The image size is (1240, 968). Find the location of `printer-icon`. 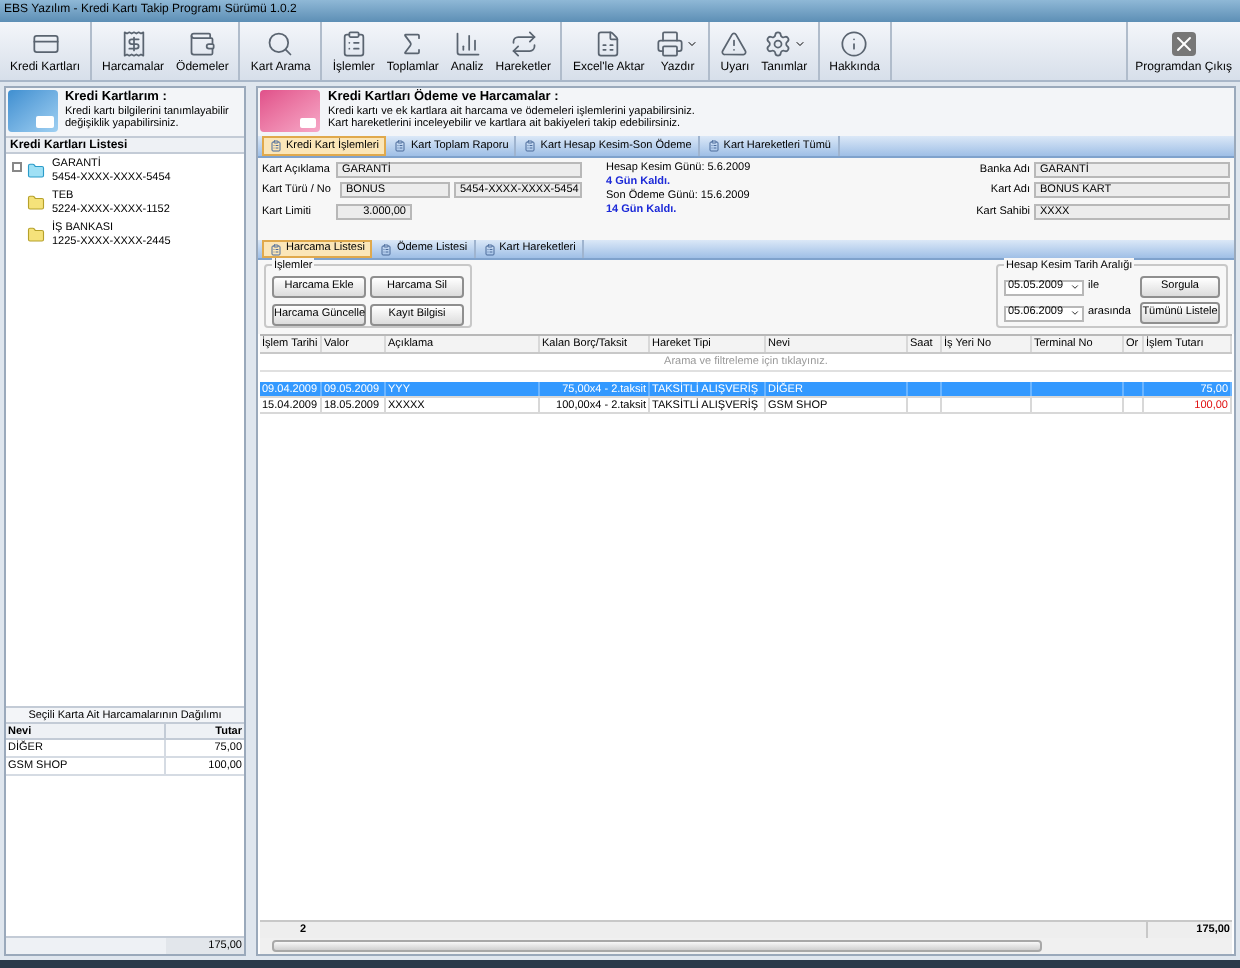

printer-icon is located at coordinates (670, 44).